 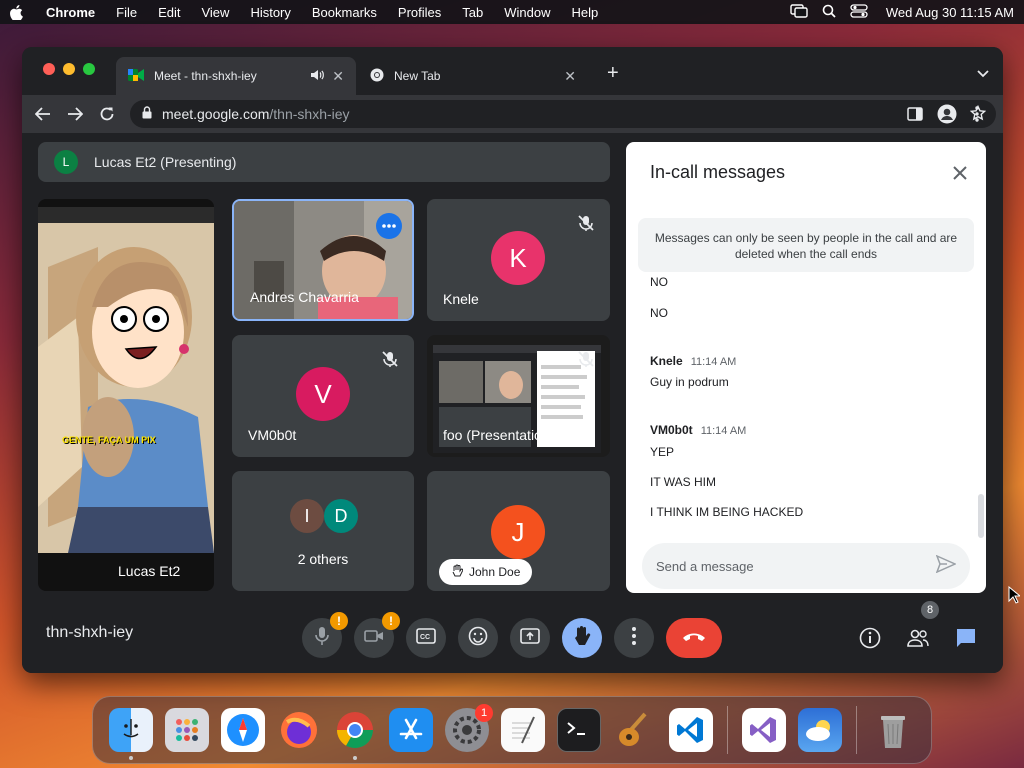 I want to click on presenting-banner: L Lucas Et2 (Presenting), so click(x=324, y=162).